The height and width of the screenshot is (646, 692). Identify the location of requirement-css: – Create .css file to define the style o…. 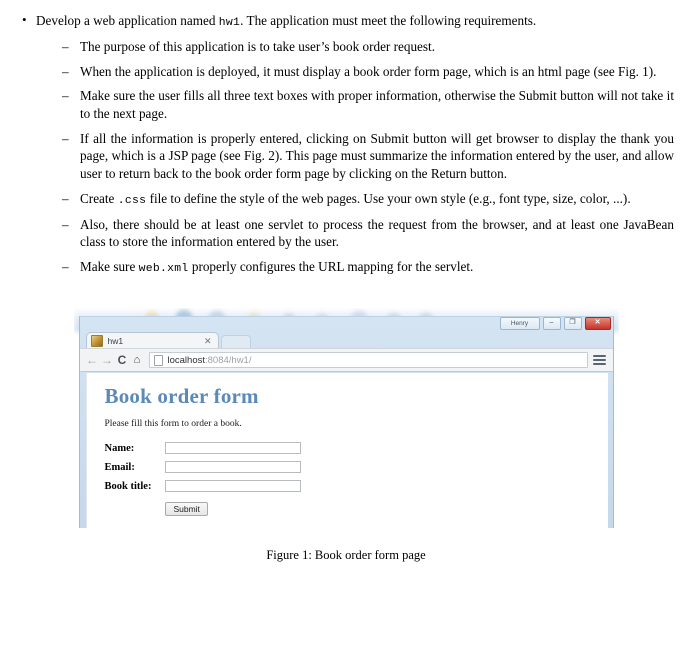
(367, 199).